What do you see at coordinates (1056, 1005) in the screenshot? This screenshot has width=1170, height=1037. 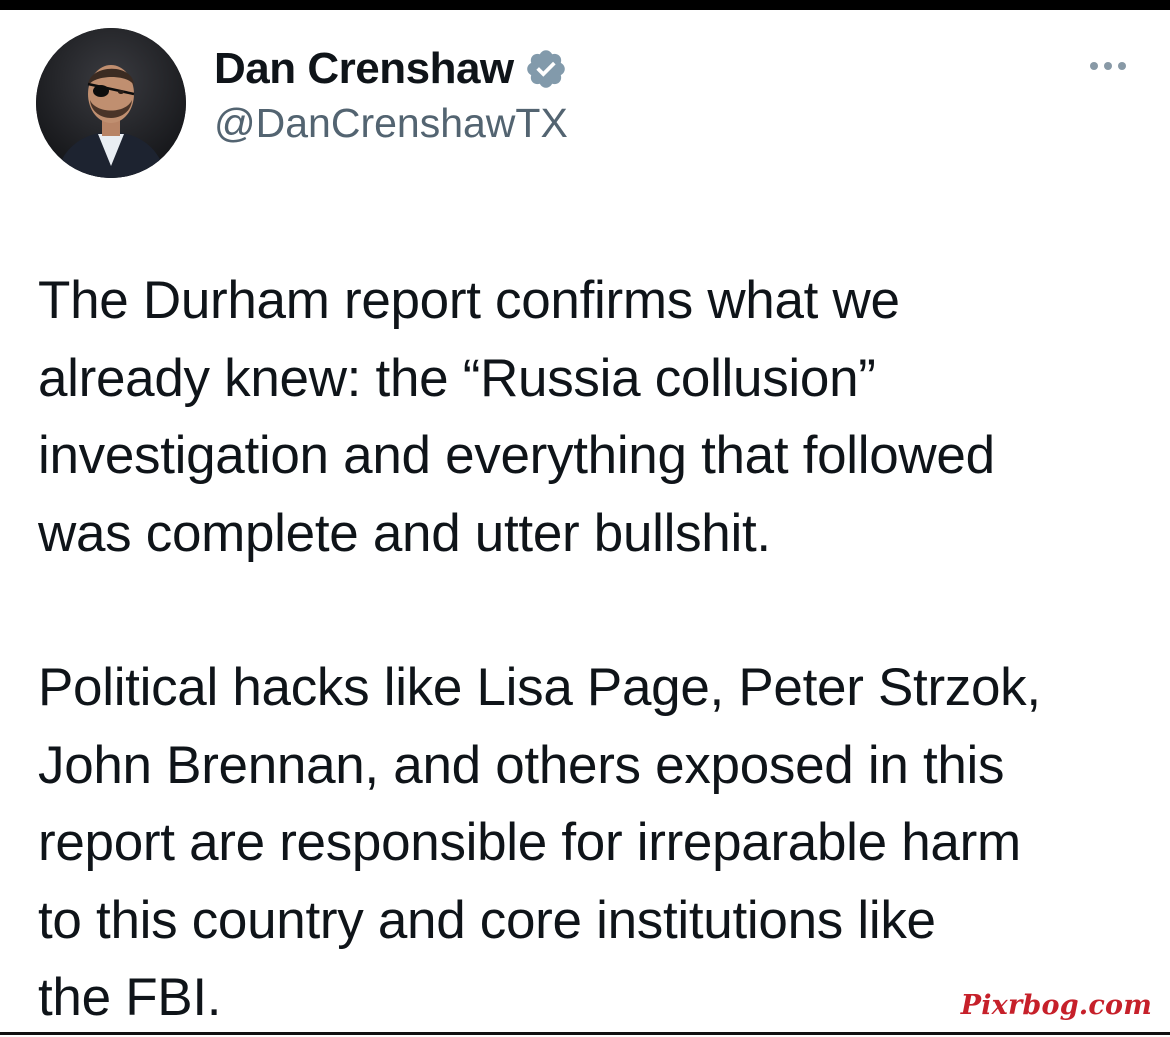 I see `watermark: Pixrbog.com` at bounding box center [1056, 1005].